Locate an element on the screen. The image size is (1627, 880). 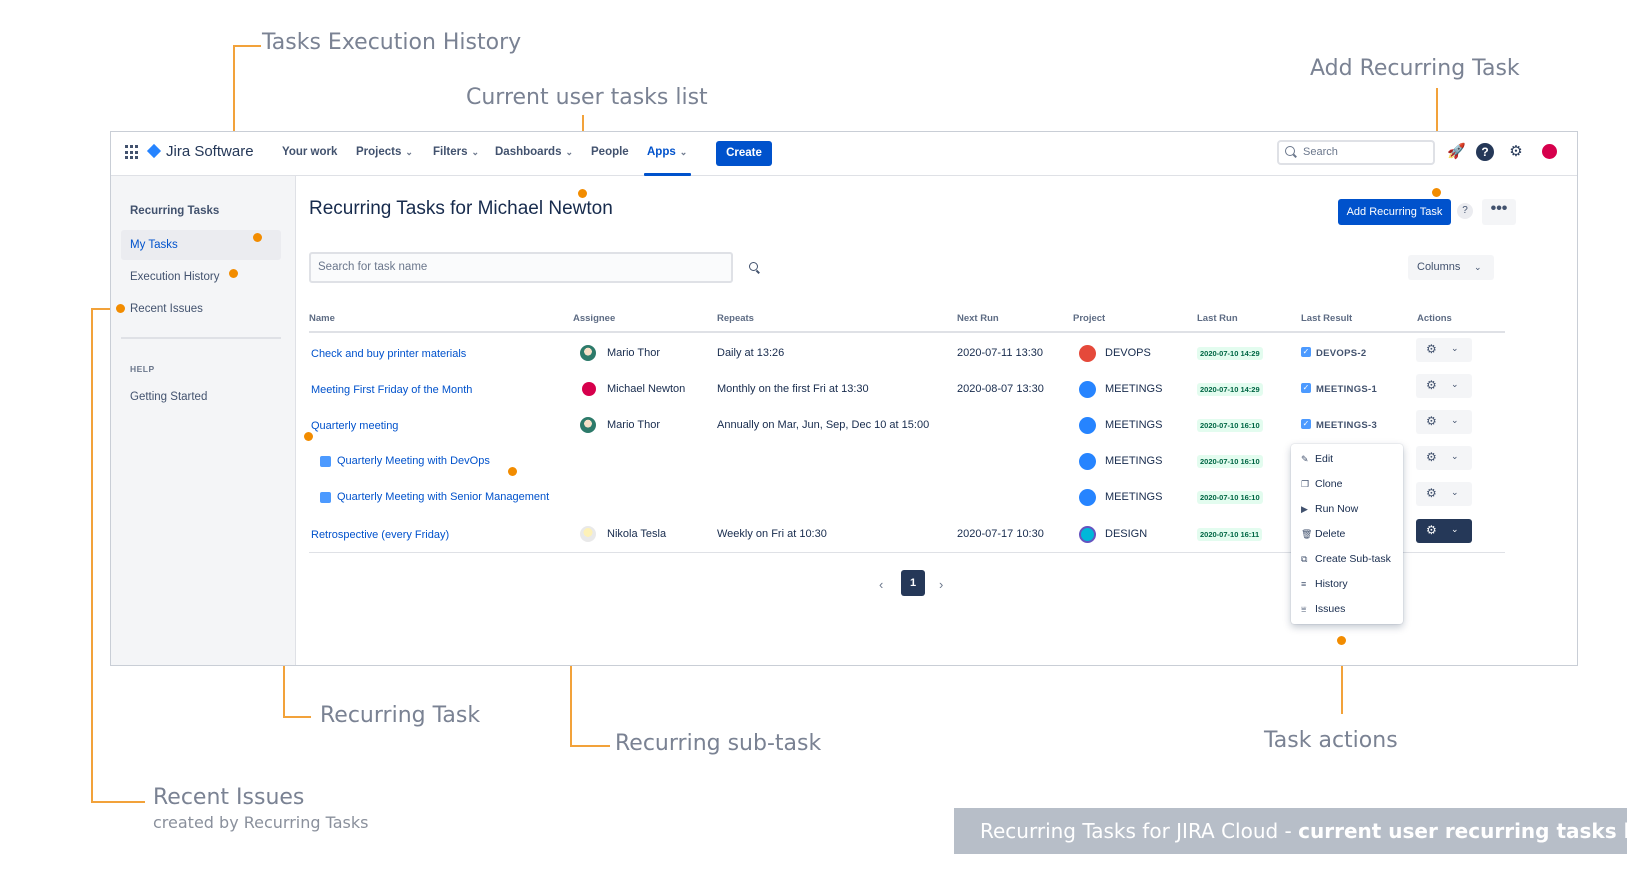
column-header-assignee: Assignee is located at coordinates (594, 318).